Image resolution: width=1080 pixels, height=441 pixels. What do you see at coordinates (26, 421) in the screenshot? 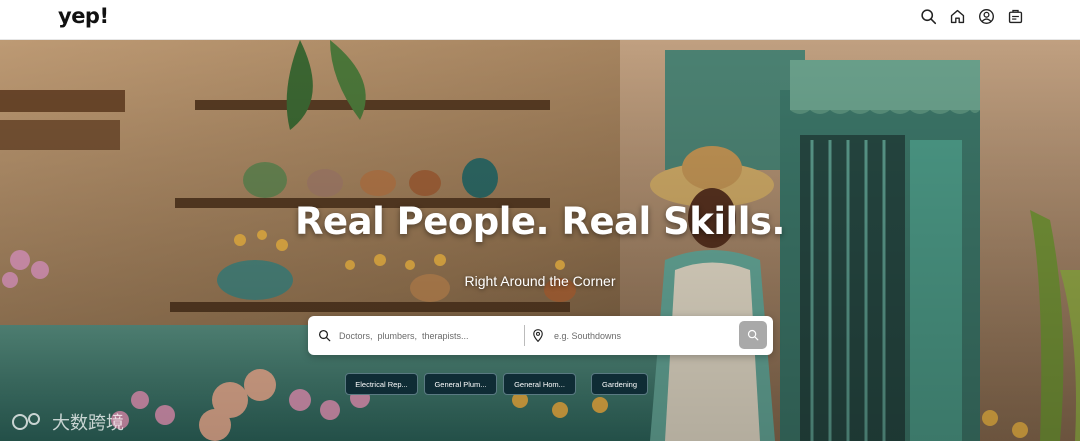
I see `watermark-logo-icon` at bounding box center [26, 421].